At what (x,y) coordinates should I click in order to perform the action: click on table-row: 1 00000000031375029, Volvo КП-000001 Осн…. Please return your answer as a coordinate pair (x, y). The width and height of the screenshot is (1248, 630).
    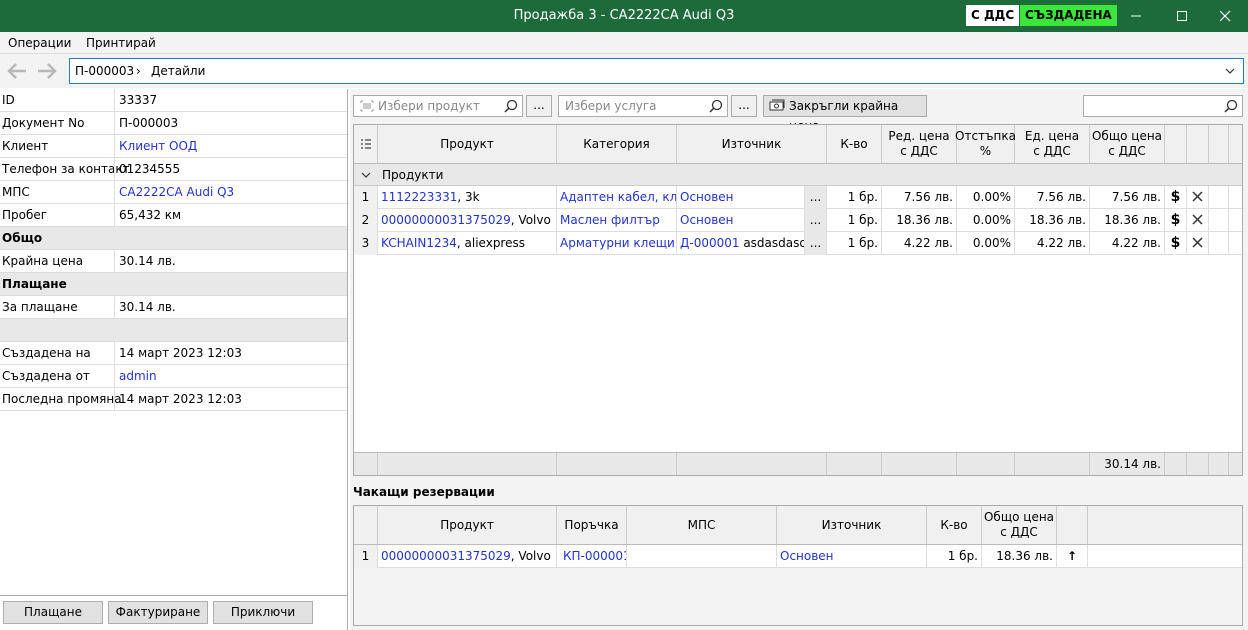
    Looking at the image, I should click on (798, 556).